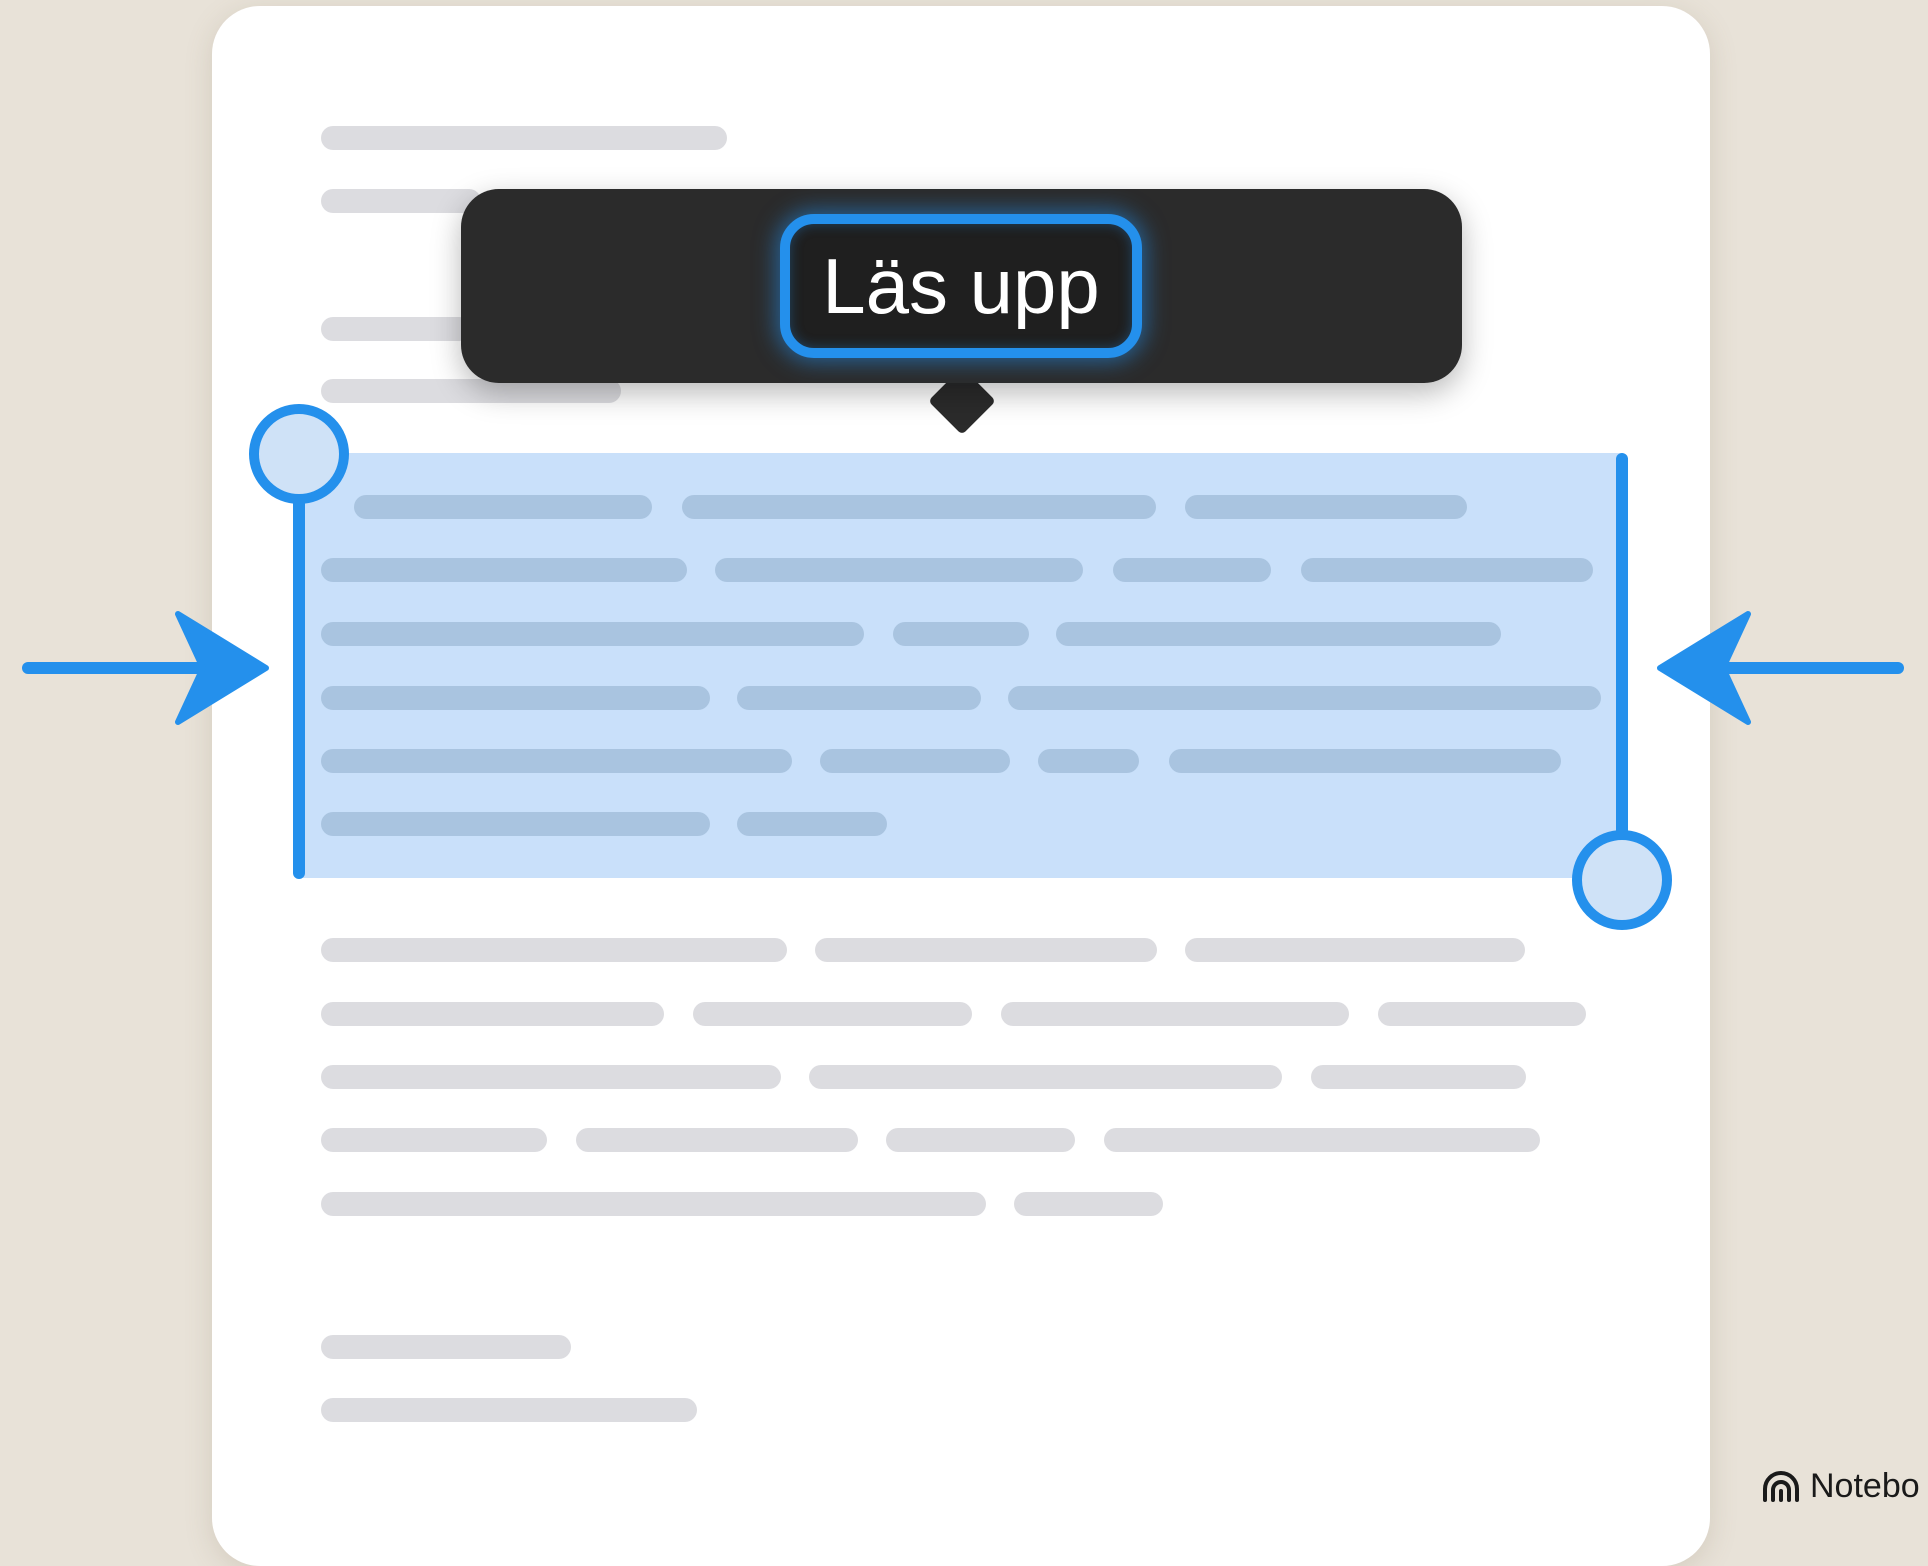  I want to click on read-aloud-button: Läs upp, so click(961, 286).